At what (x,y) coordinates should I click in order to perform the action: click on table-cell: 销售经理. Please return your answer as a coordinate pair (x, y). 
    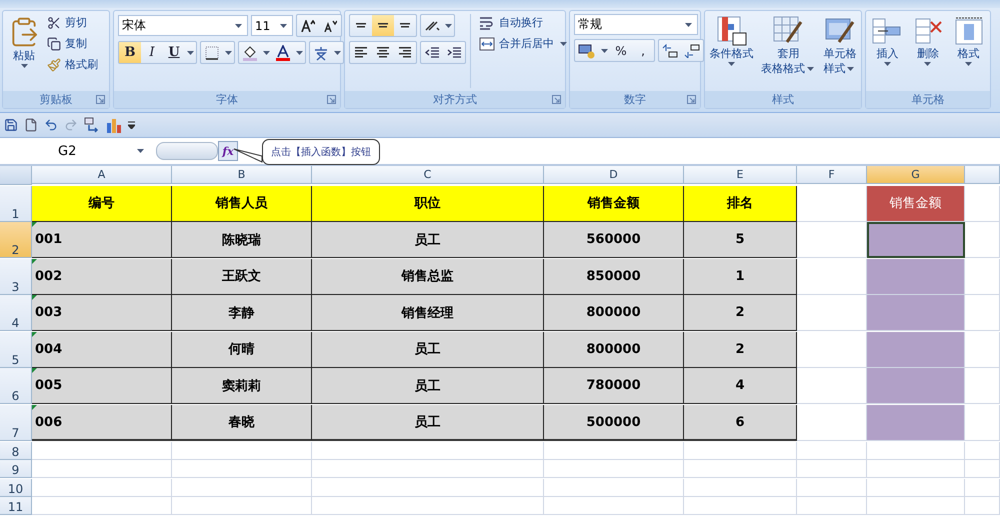
    Looking at the image, I should click on (428, 313).